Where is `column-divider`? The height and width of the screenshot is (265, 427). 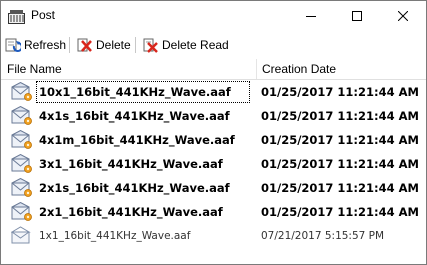
column-divider is located at coordinates (256, 69).